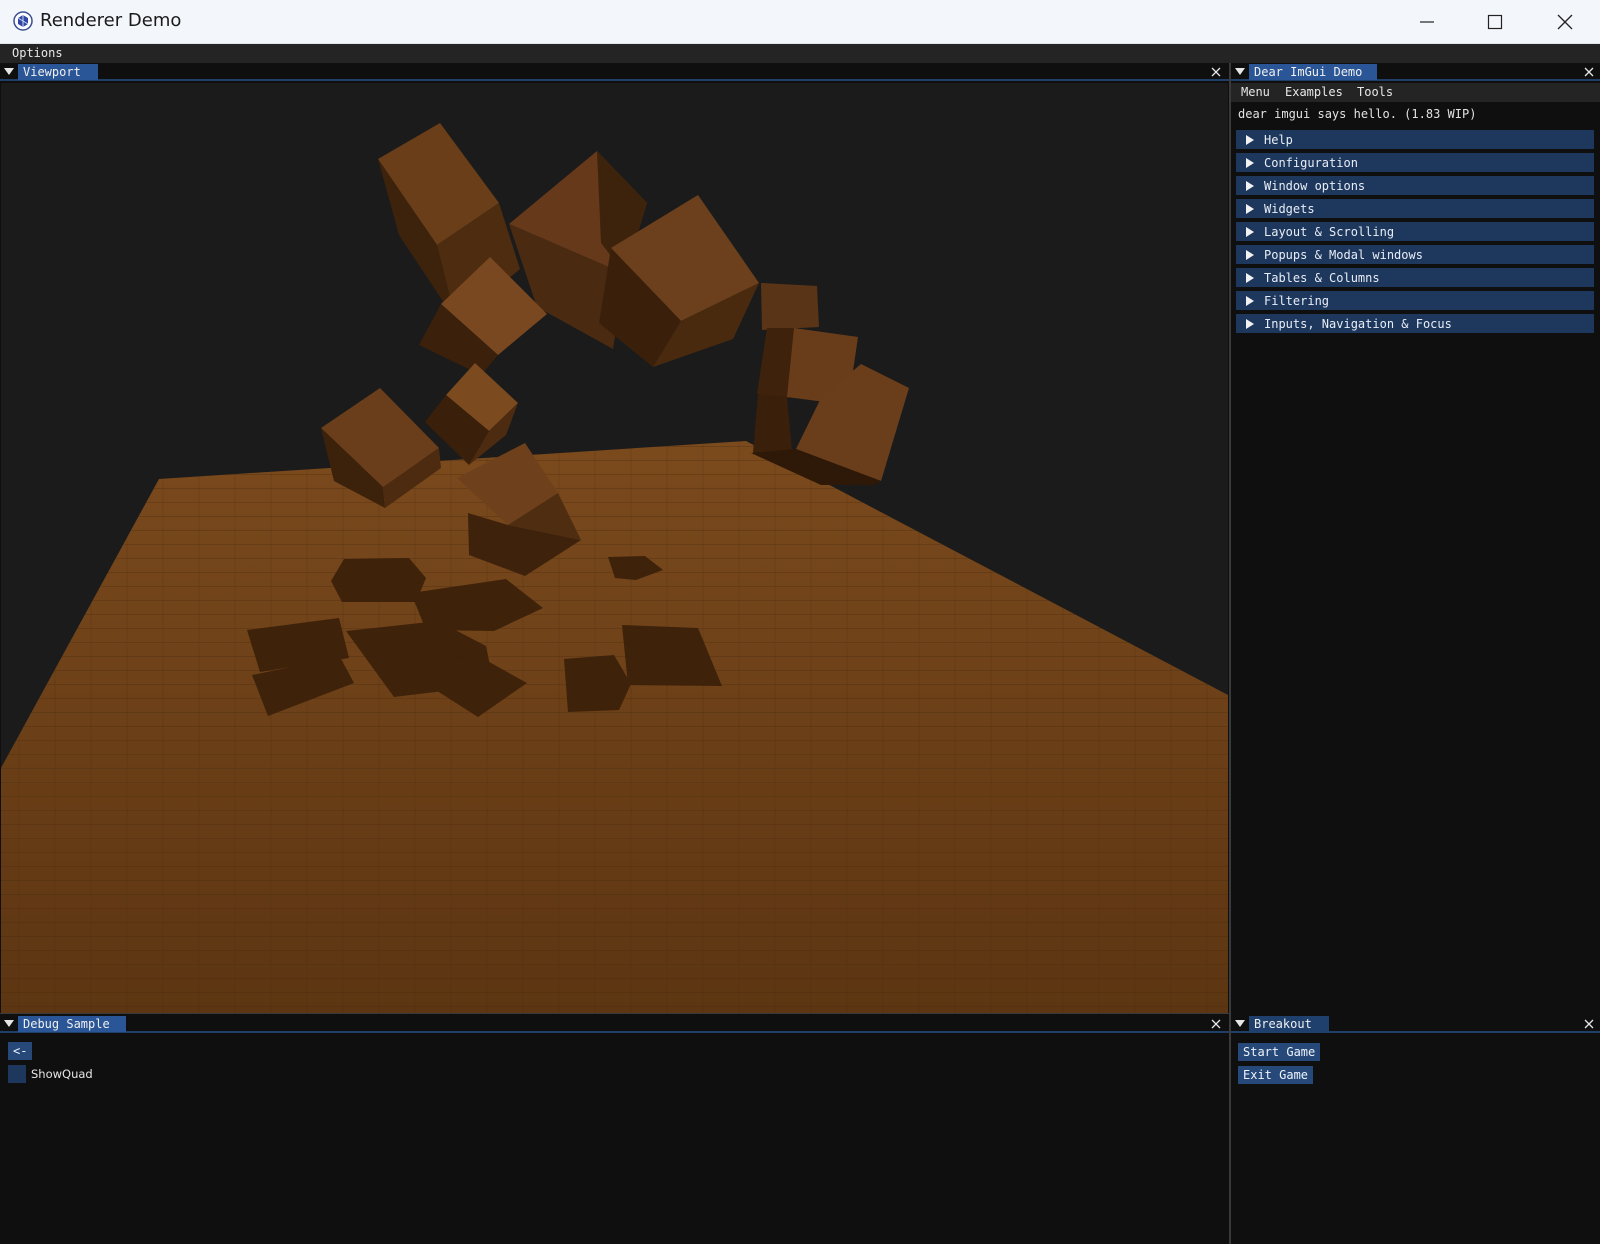  What do you see at coordinates (1289, 1024) in the screenshot?
I see `tab-breakout: Breakout` at bounding box center [1289, 1024].